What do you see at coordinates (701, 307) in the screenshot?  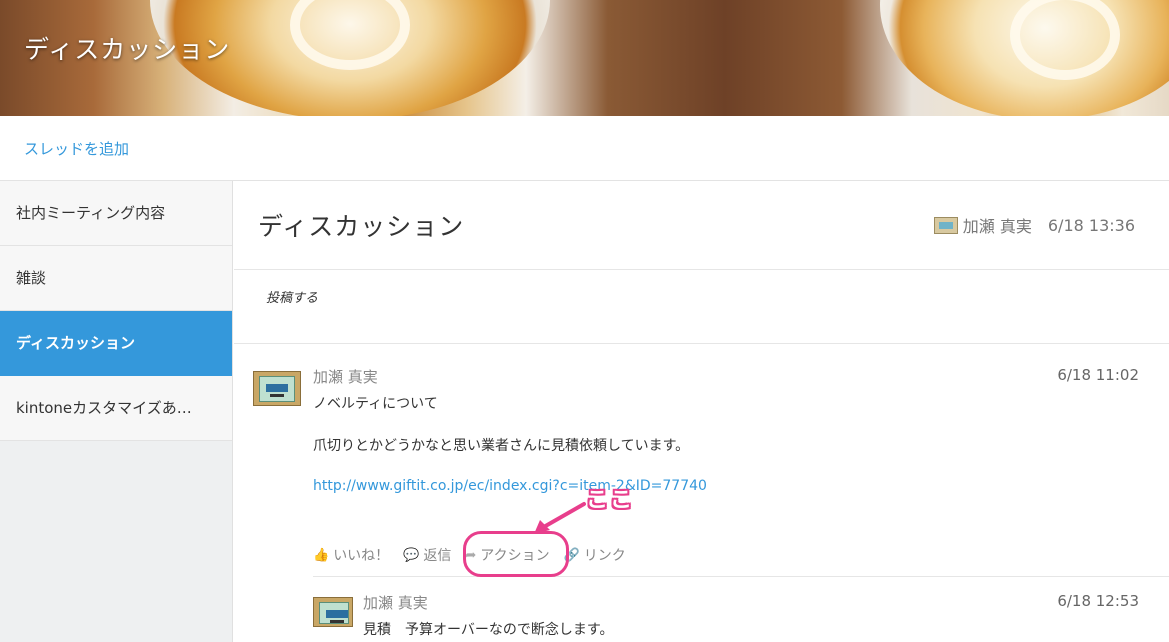 I see `post-input-area: 投稿する` at bounding box center [701, 307].